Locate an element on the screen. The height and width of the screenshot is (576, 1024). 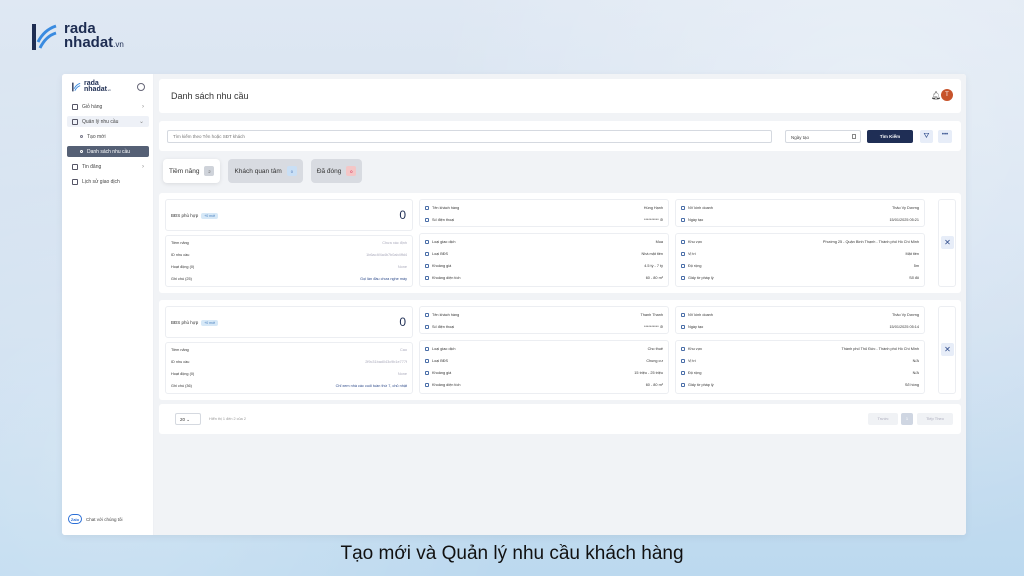
chevron-right-icon: › is located at coordinates (143, 106).